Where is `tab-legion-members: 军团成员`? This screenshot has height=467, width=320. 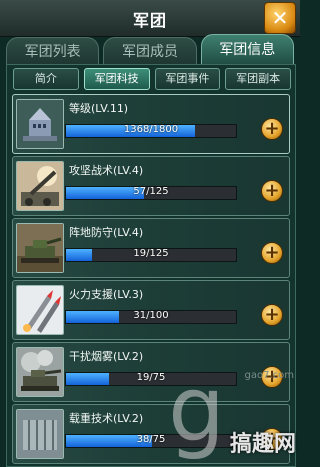
tab-legion-members: 军团成员 is located at coordinates (150, 51).